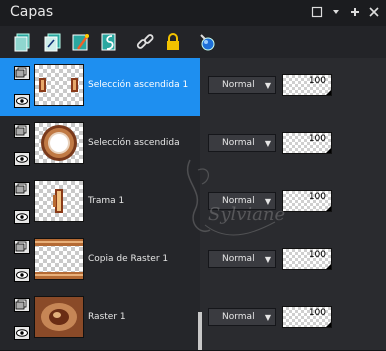 The width and height of the screenshot is (386, 351). I want to click on layer-name: Selección ascendida 1, so click(138, 85).